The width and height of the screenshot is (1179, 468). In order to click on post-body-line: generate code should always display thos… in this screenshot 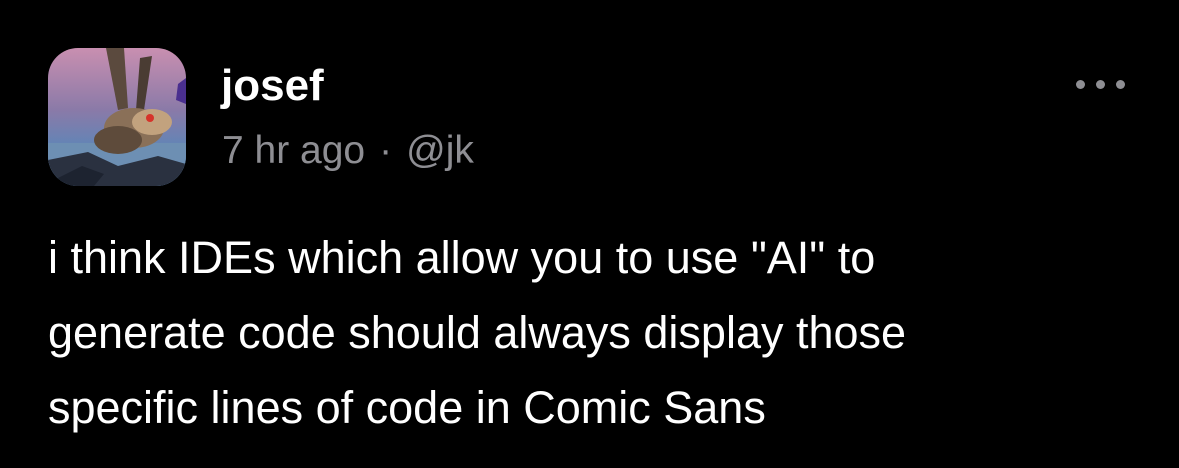, I will do `click(477, 332)`.